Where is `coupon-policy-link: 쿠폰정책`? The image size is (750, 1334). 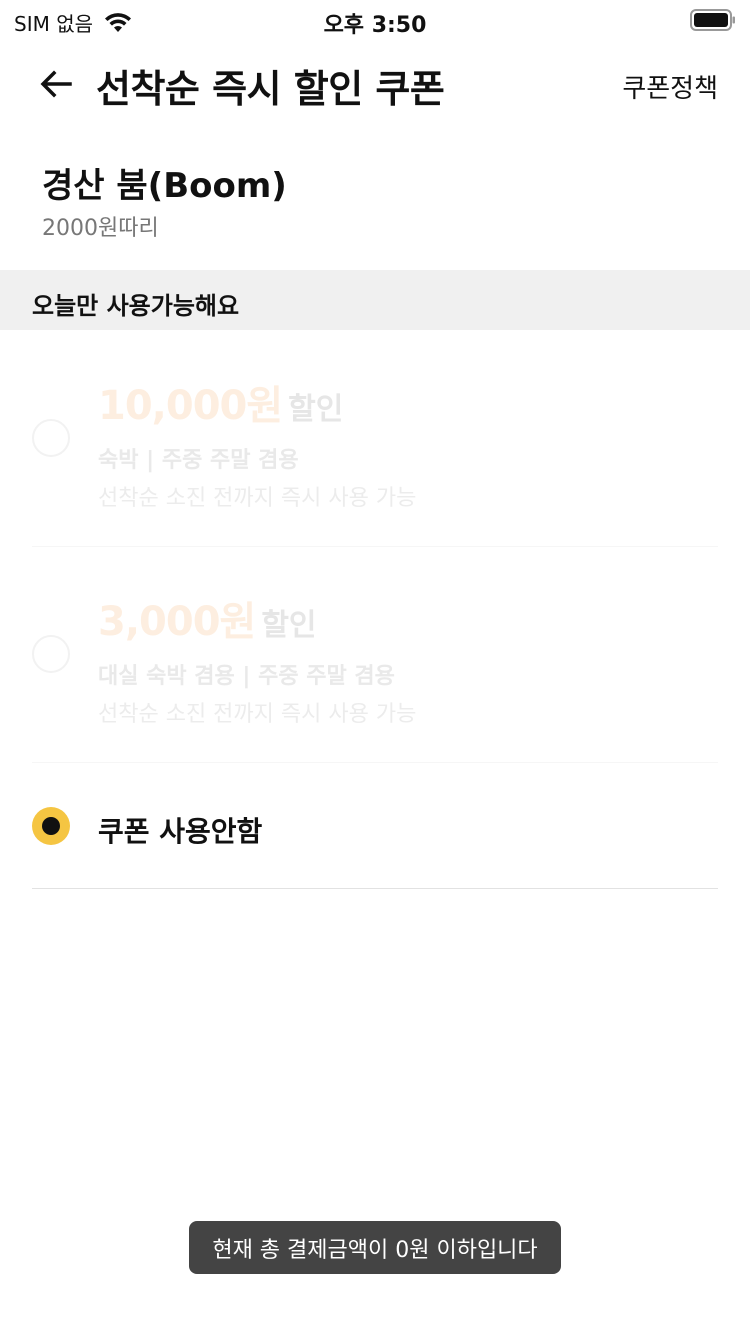 coupon-policy-link: 쿠폰정책 is located at coordinates (670, 86).